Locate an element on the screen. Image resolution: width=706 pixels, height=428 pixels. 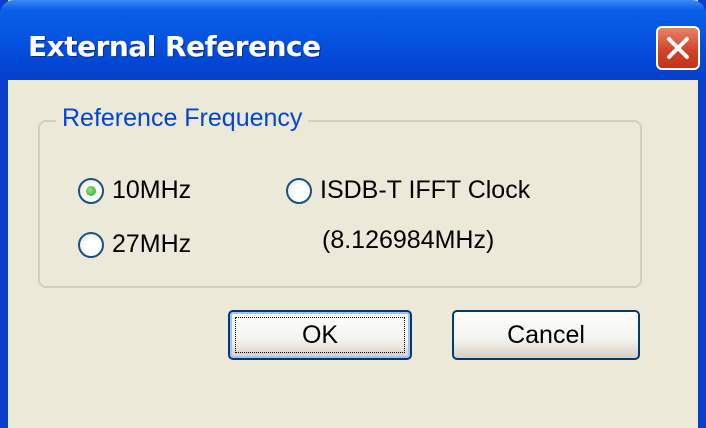
focus-rectangle is located at coordinates (320, 335).